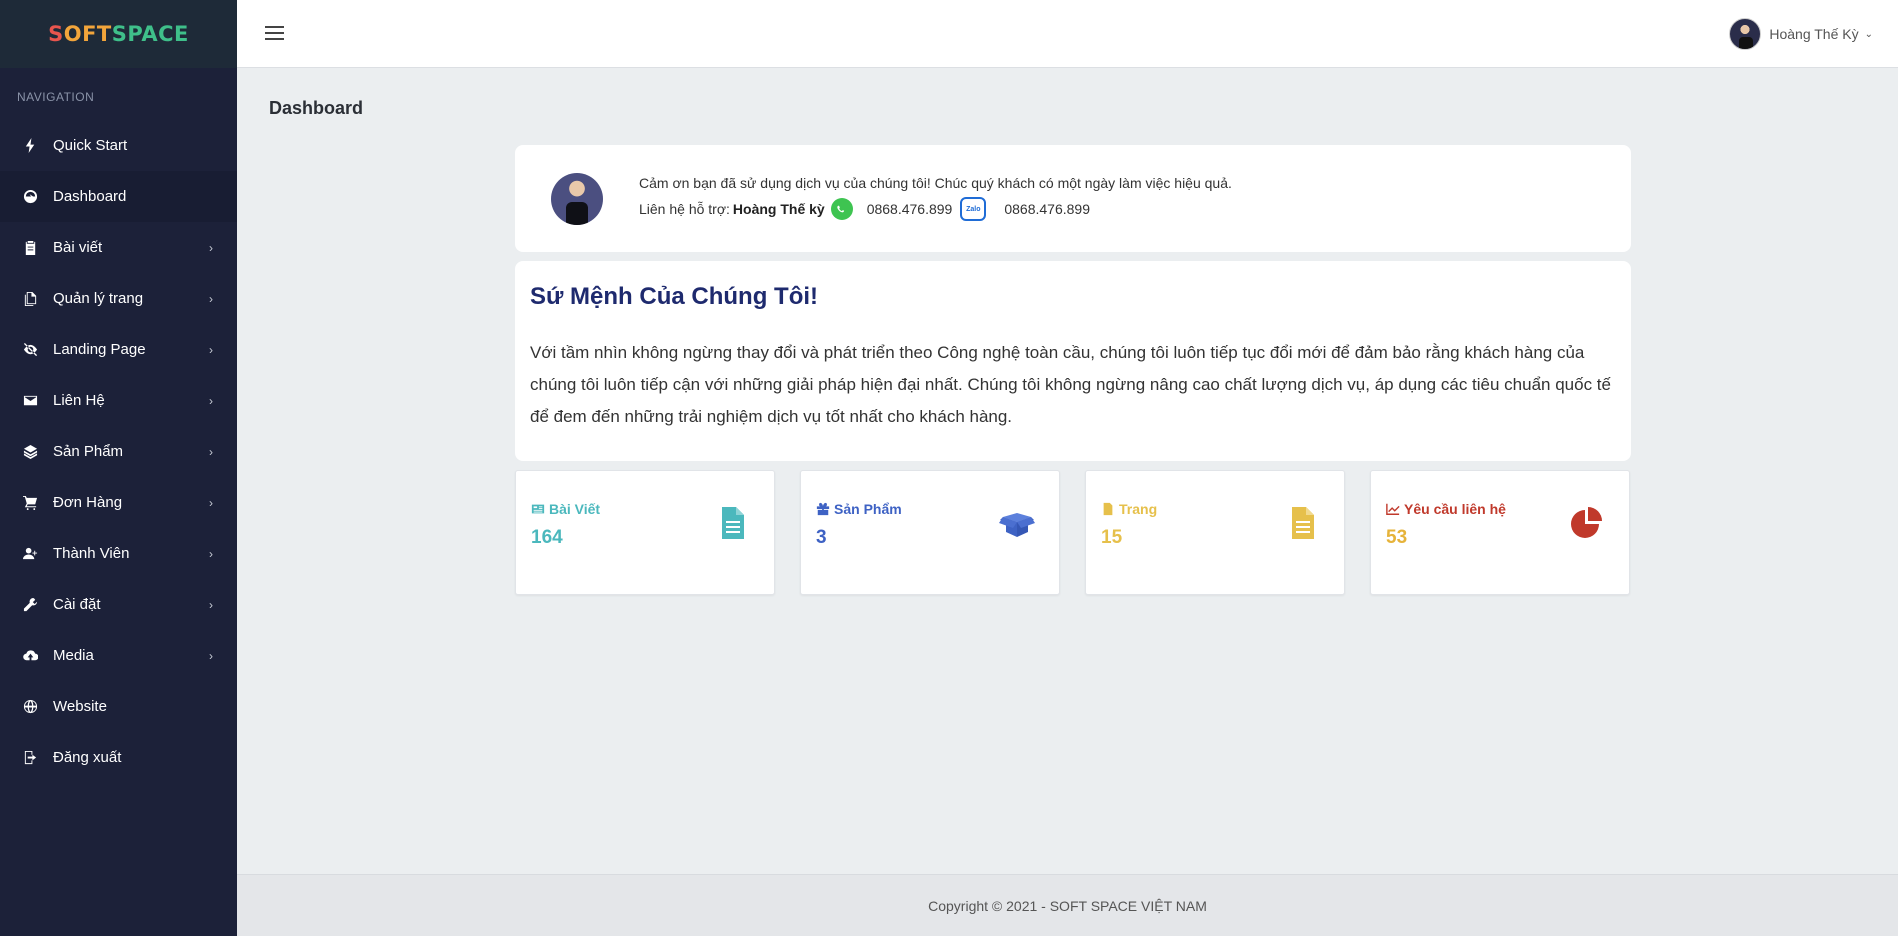 The width and height of the screenshot is (1898, 936). Describe the element at coordinates (1112, 537) in the screenshot. I see `stat-value: 15` at that location.